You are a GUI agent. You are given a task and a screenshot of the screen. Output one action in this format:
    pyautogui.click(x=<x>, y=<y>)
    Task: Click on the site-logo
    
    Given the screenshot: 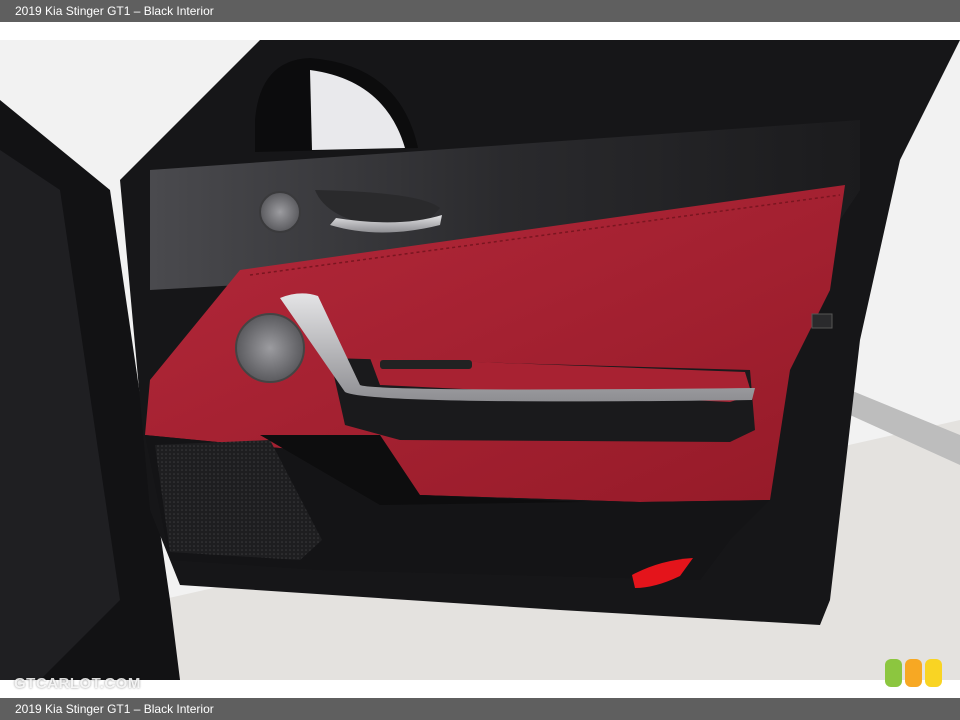 What is the action you would take?
    pyautogui.click(x=915, y=673)
    